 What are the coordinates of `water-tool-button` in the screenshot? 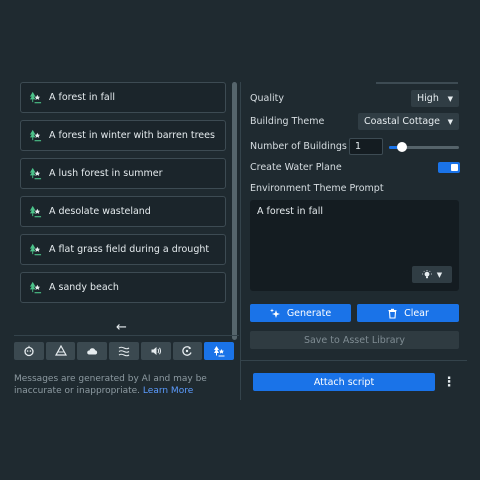 It's located at (124, 351).